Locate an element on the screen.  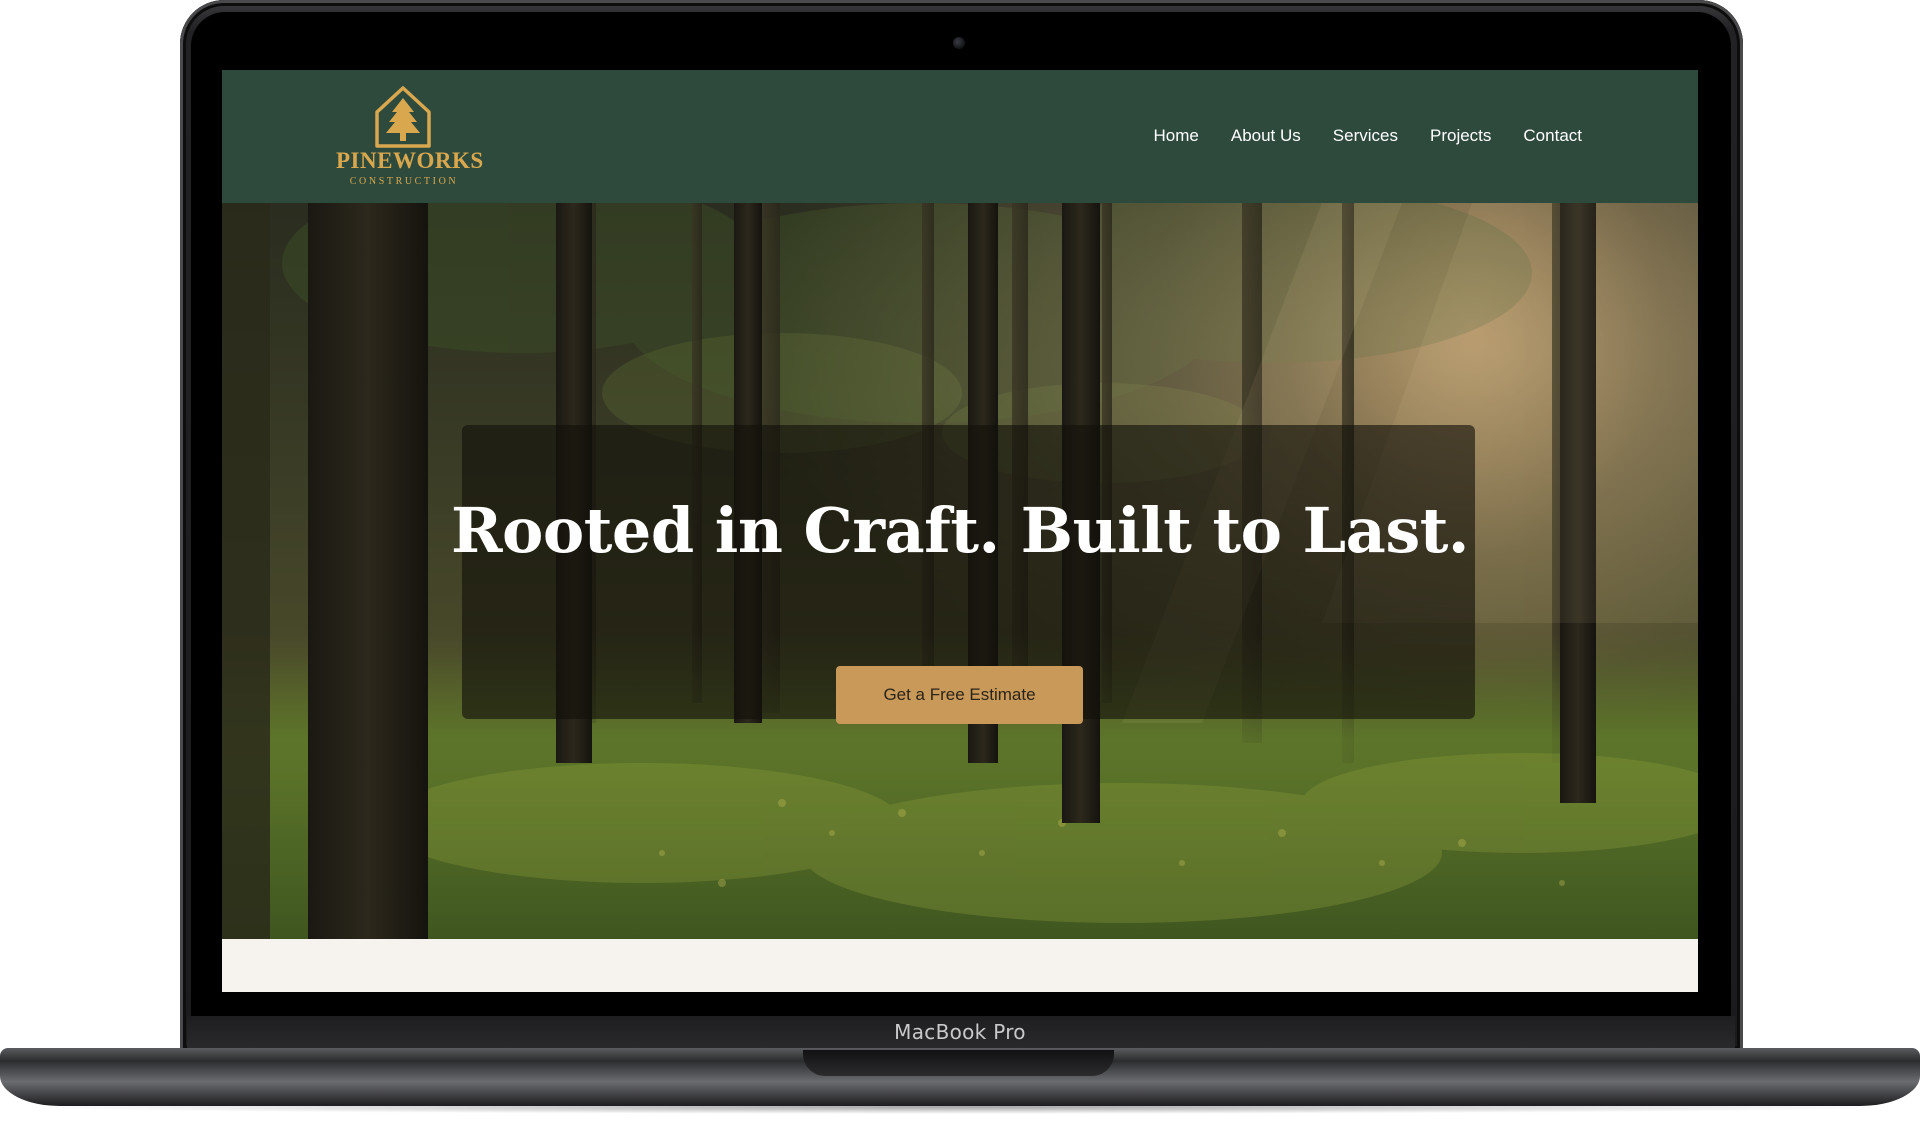
next-section-strip is located at coordinates (960, 965).